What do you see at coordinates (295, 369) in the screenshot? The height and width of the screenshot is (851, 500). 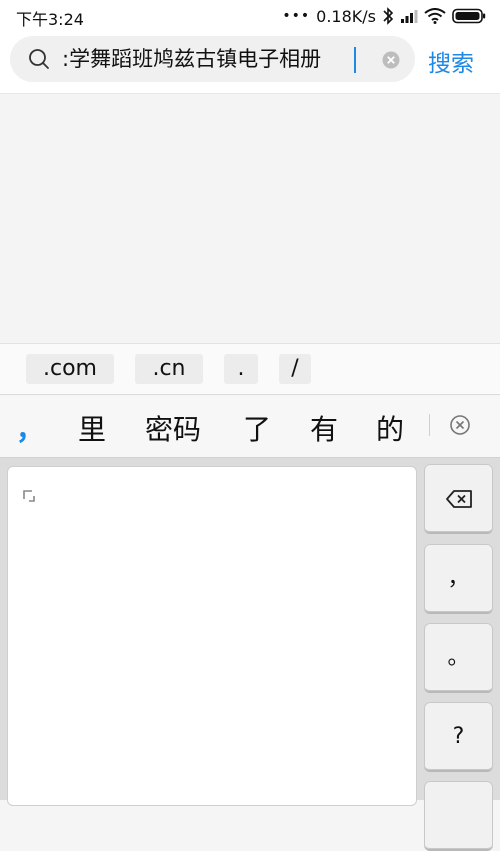 I see `shortcut-slash-key: /` at bounding box center [295, 369].